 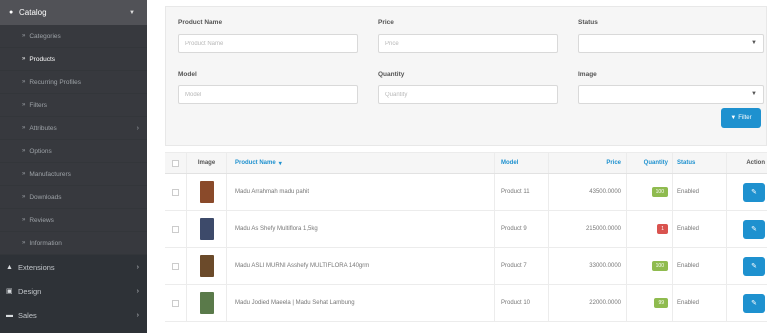 I want to click on quantity-cell: 1, so click(x=650, y=229).